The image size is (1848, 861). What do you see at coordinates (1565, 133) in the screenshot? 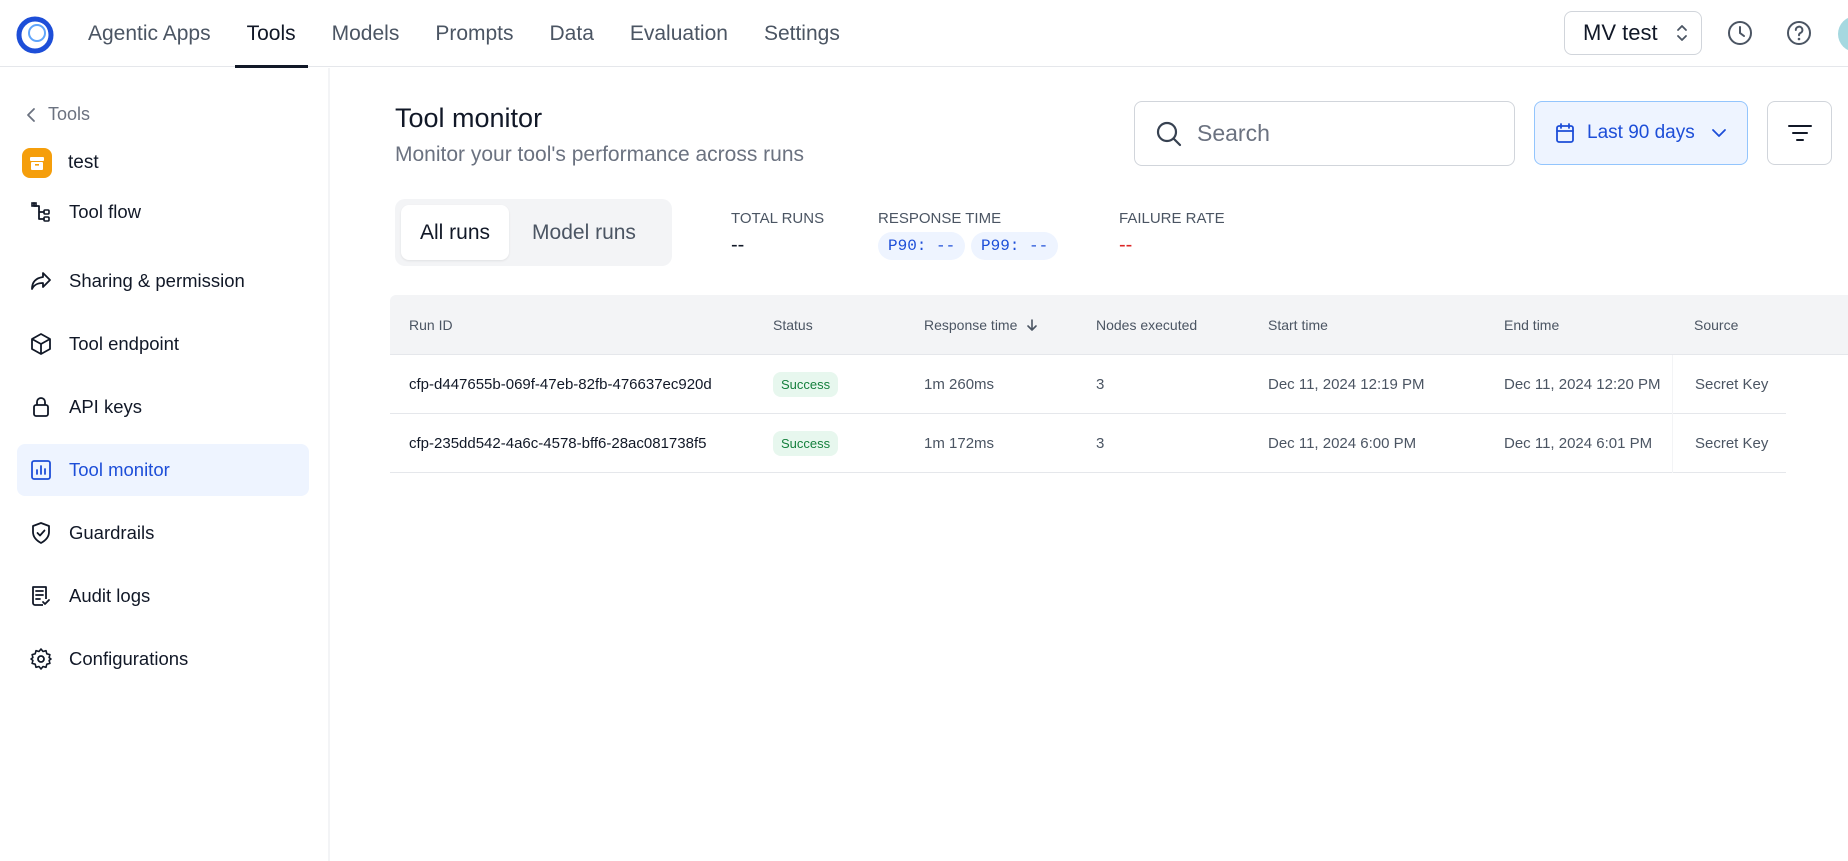
I see `calendar-icon` at bounding box center [1565, 133].